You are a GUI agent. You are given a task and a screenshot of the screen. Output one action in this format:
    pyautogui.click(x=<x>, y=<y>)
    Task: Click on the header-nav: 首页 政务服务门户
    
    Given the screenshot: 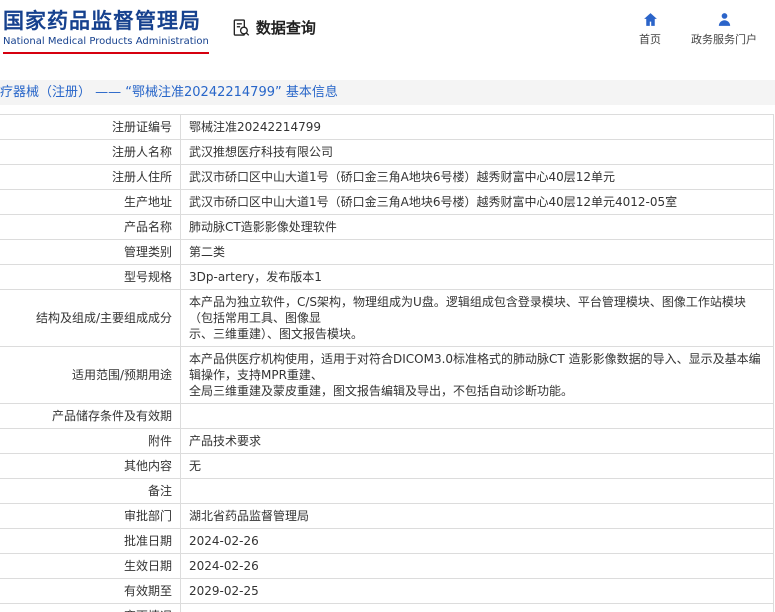 What is the action you would take?
    pyautogui.click(x=698, y=29)
    